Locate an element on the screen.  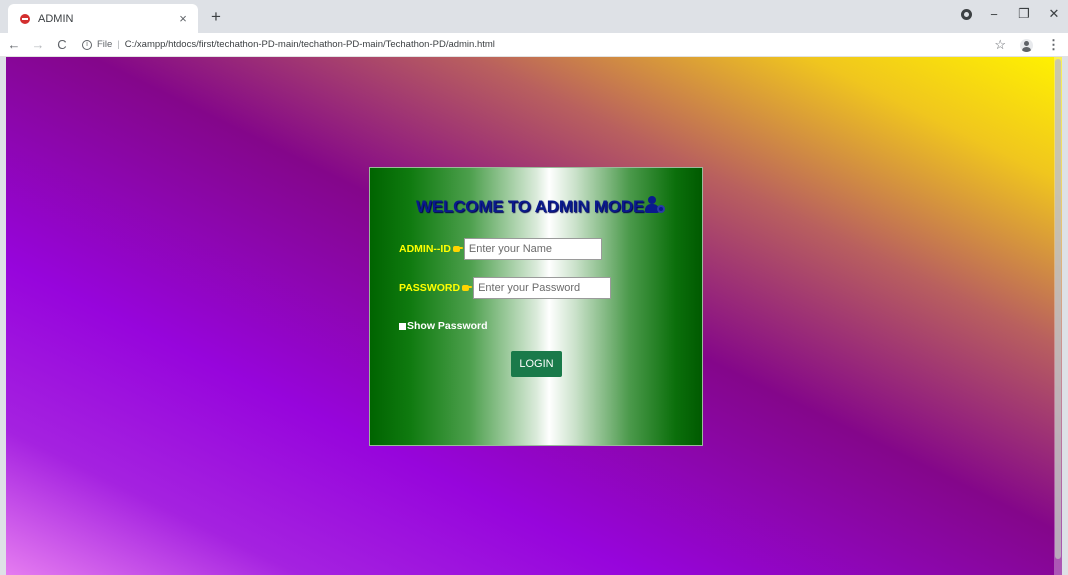
bookmark-star-icon: ☆ is located at coordinates (1000, 45).